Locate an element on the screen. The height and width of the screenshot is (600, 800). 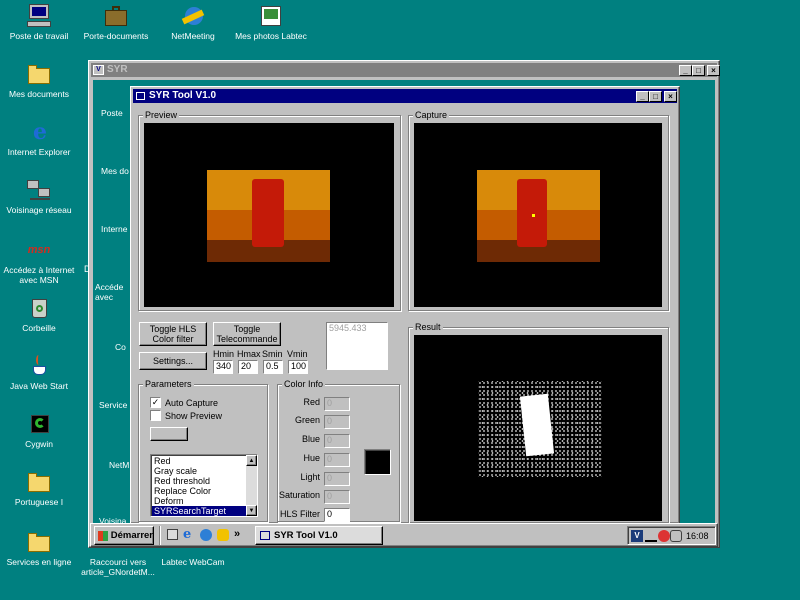
start-button: Démarrer is located at coordinates (124, 535).